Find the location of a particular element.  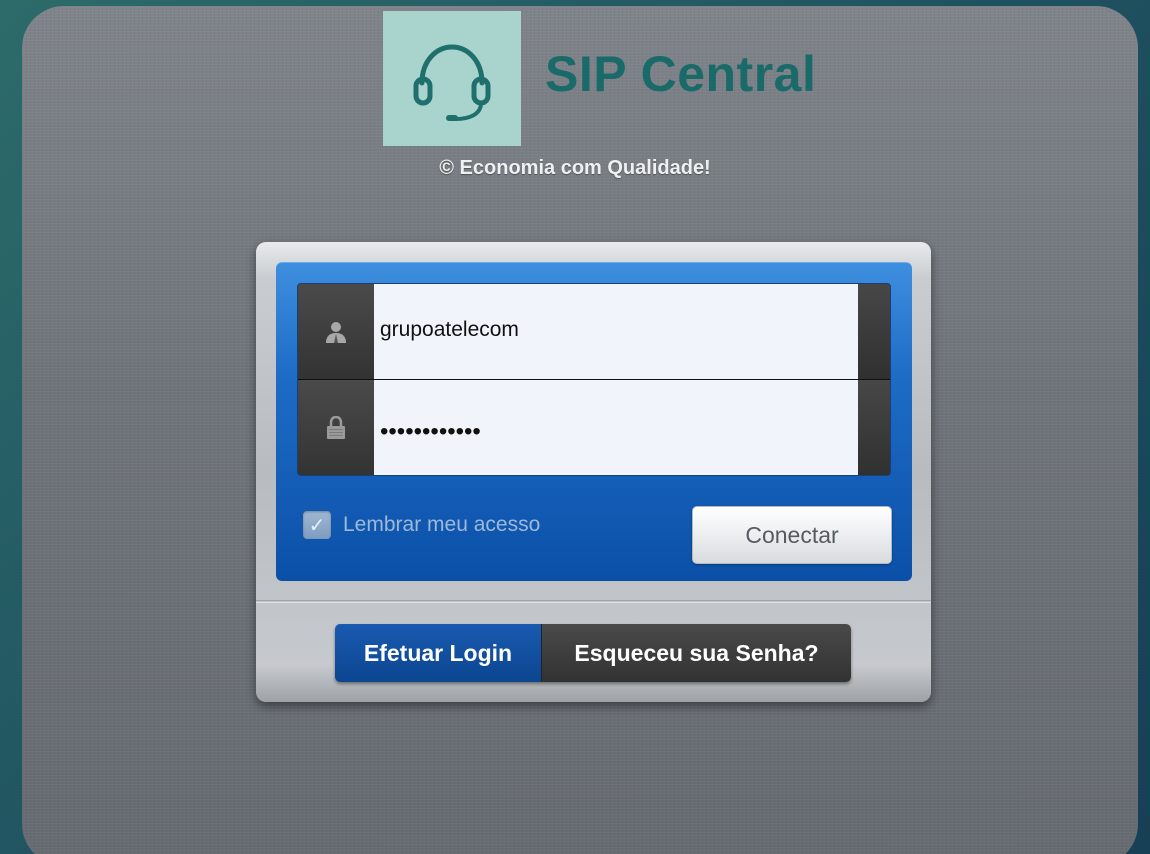

panel-divider is located at coordinates (593, 601).